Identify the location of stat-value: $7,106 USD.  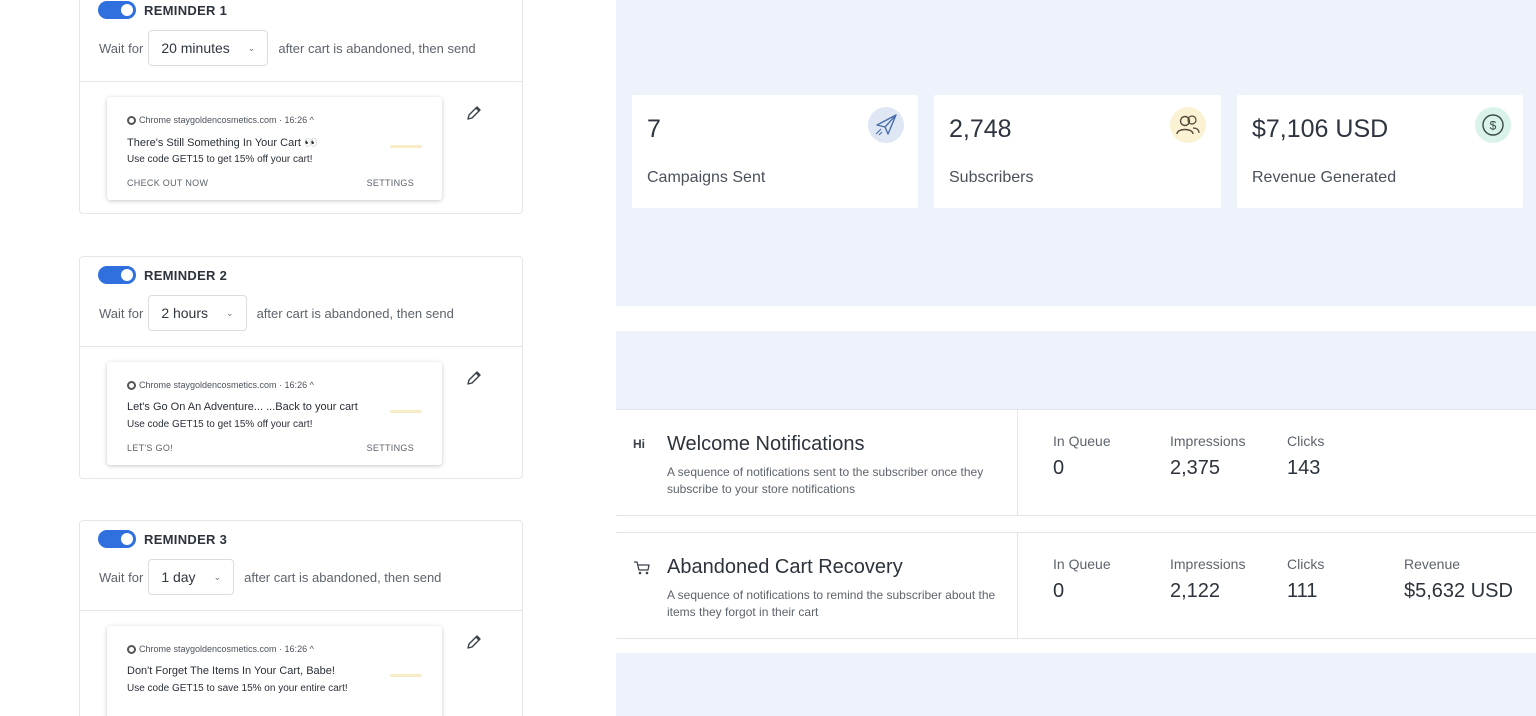
(1320, 129).